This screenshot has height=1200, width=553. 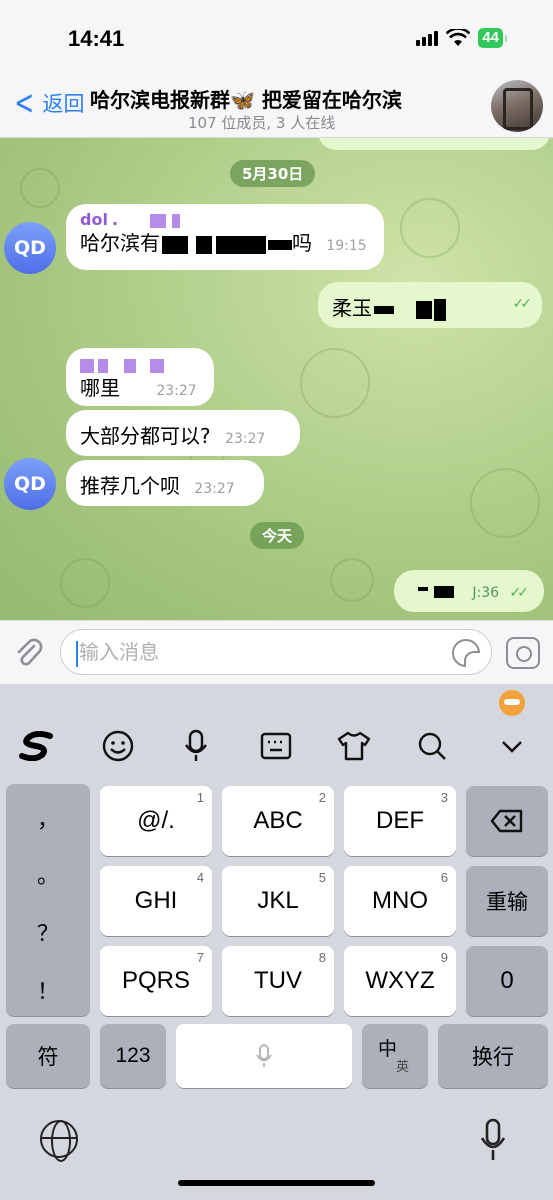 I want to click on home-indicator, so click(x=276, y=1183).